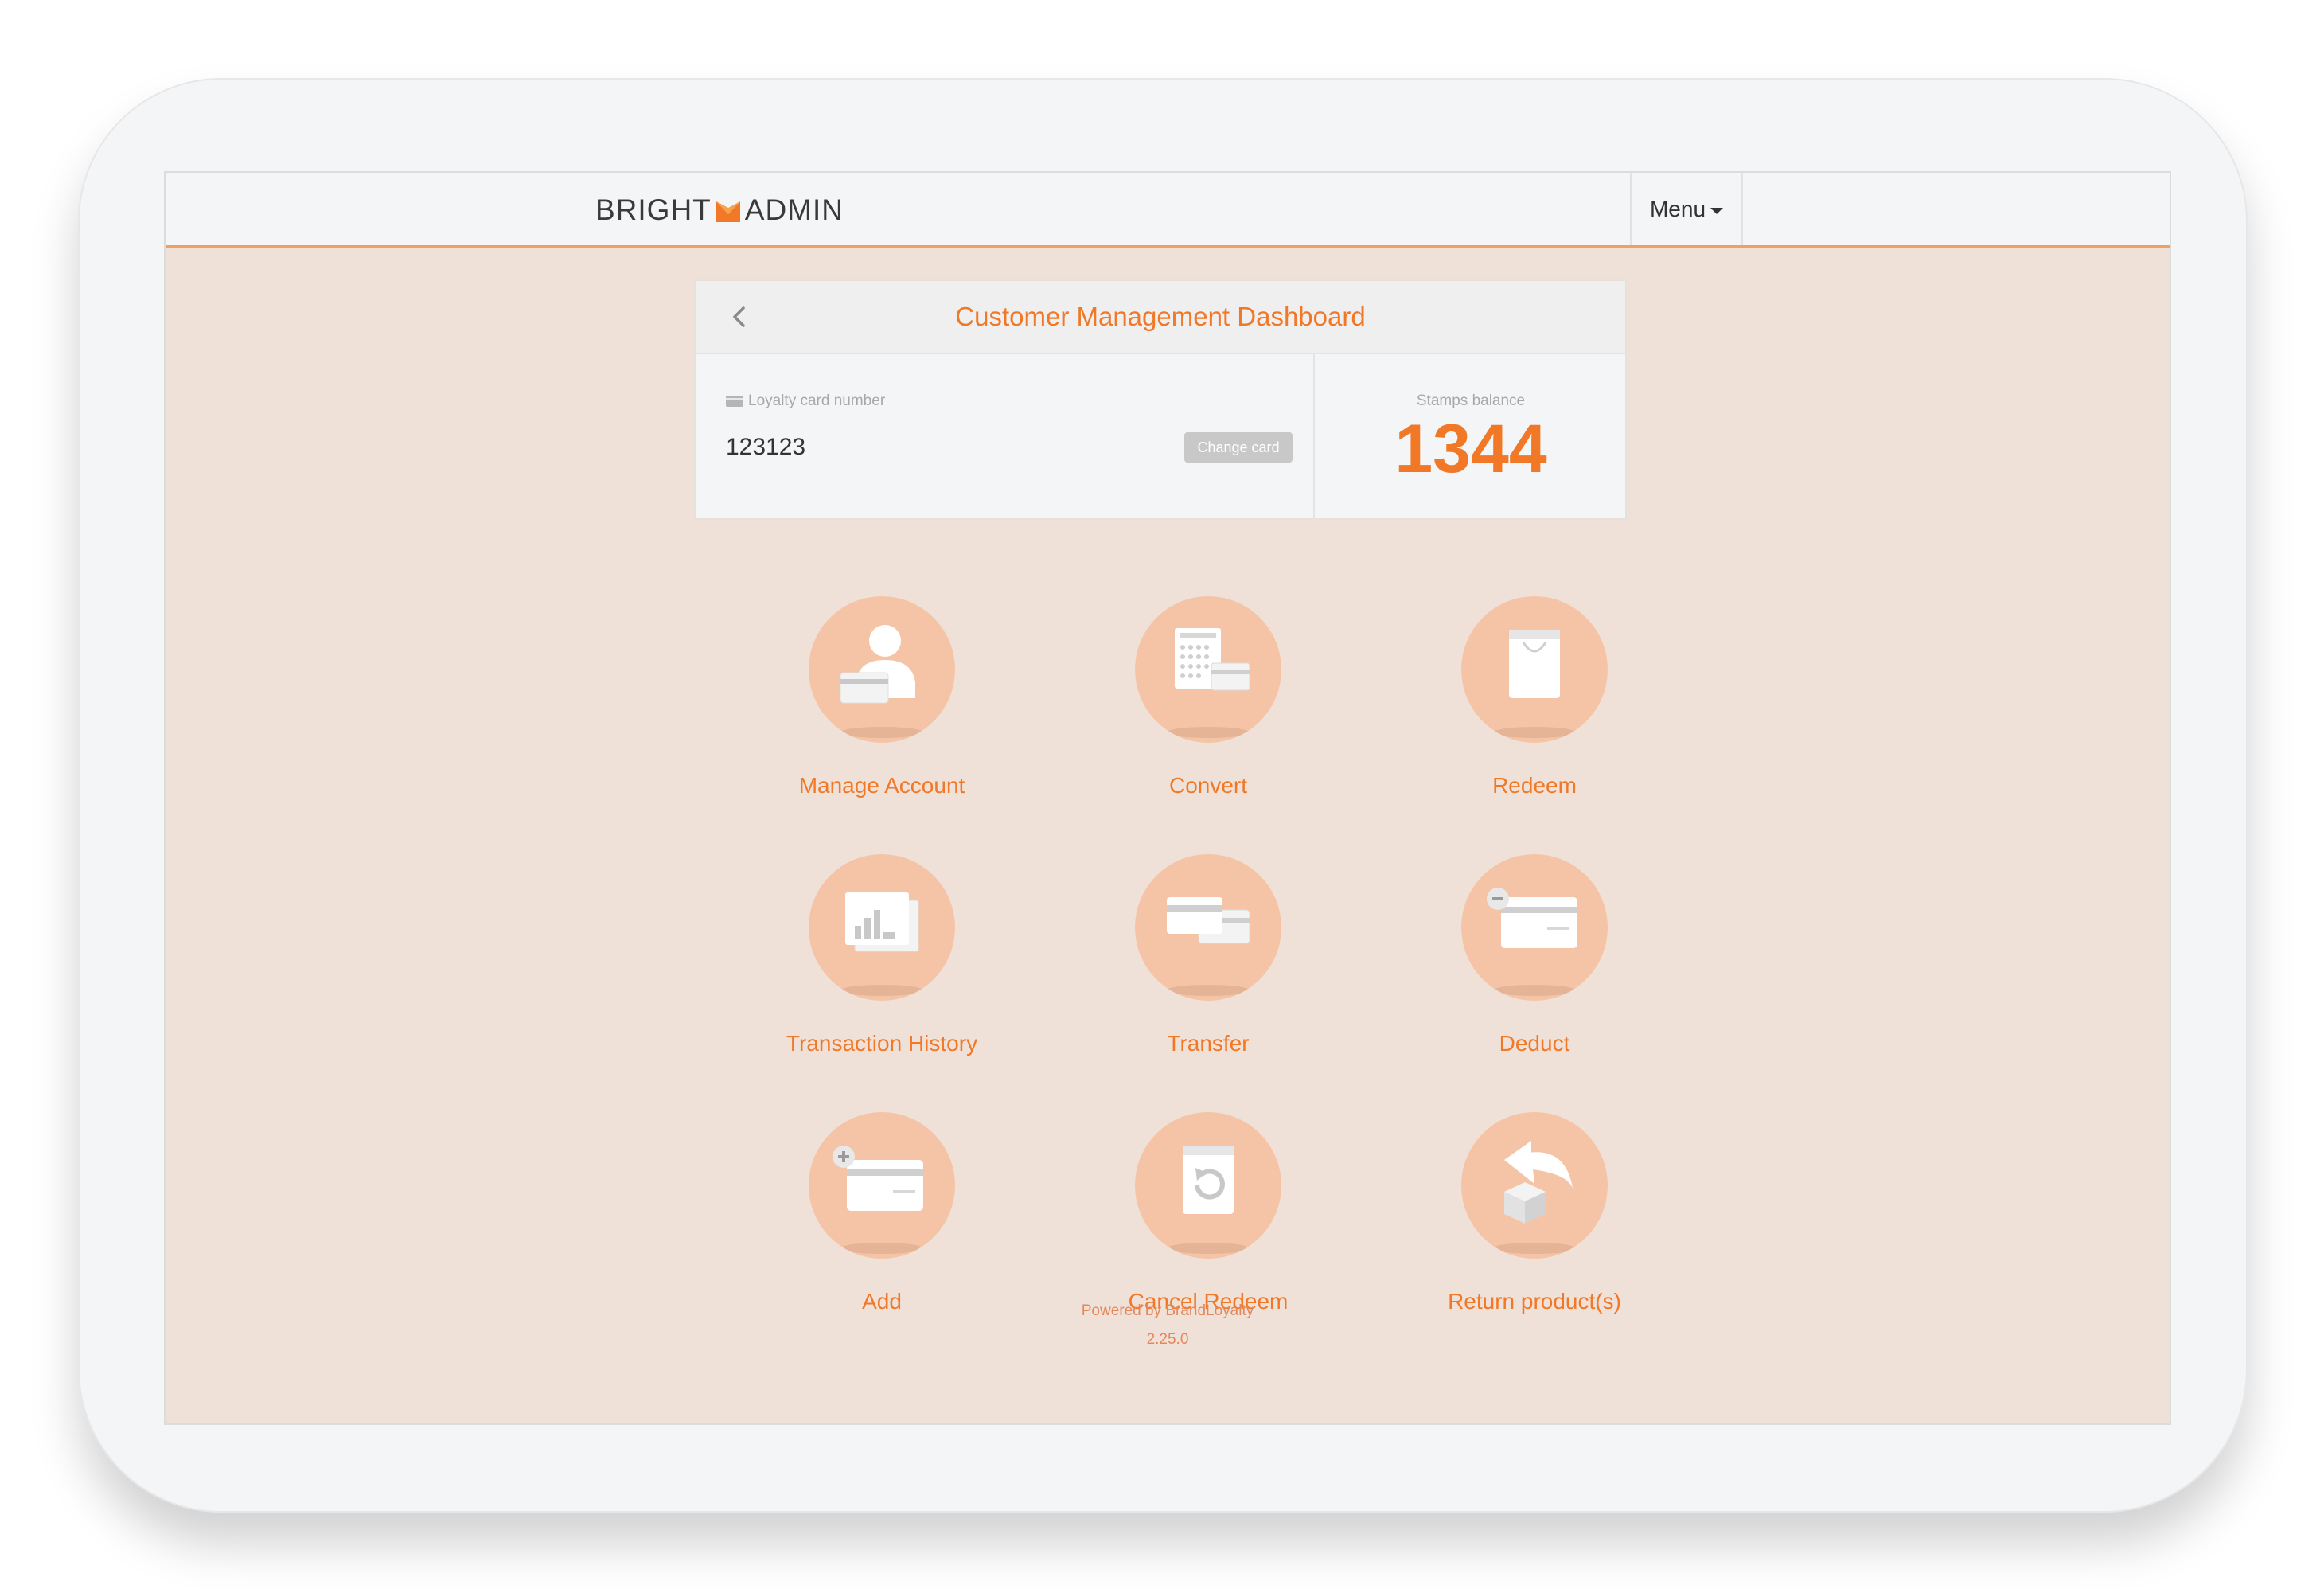 The height and width of the screenshot is (1589, 2324). What do you see at coordinates (1534, 1185) in the screenshot?
I see `return-product-icon` at bounding box center [1534, 1185].